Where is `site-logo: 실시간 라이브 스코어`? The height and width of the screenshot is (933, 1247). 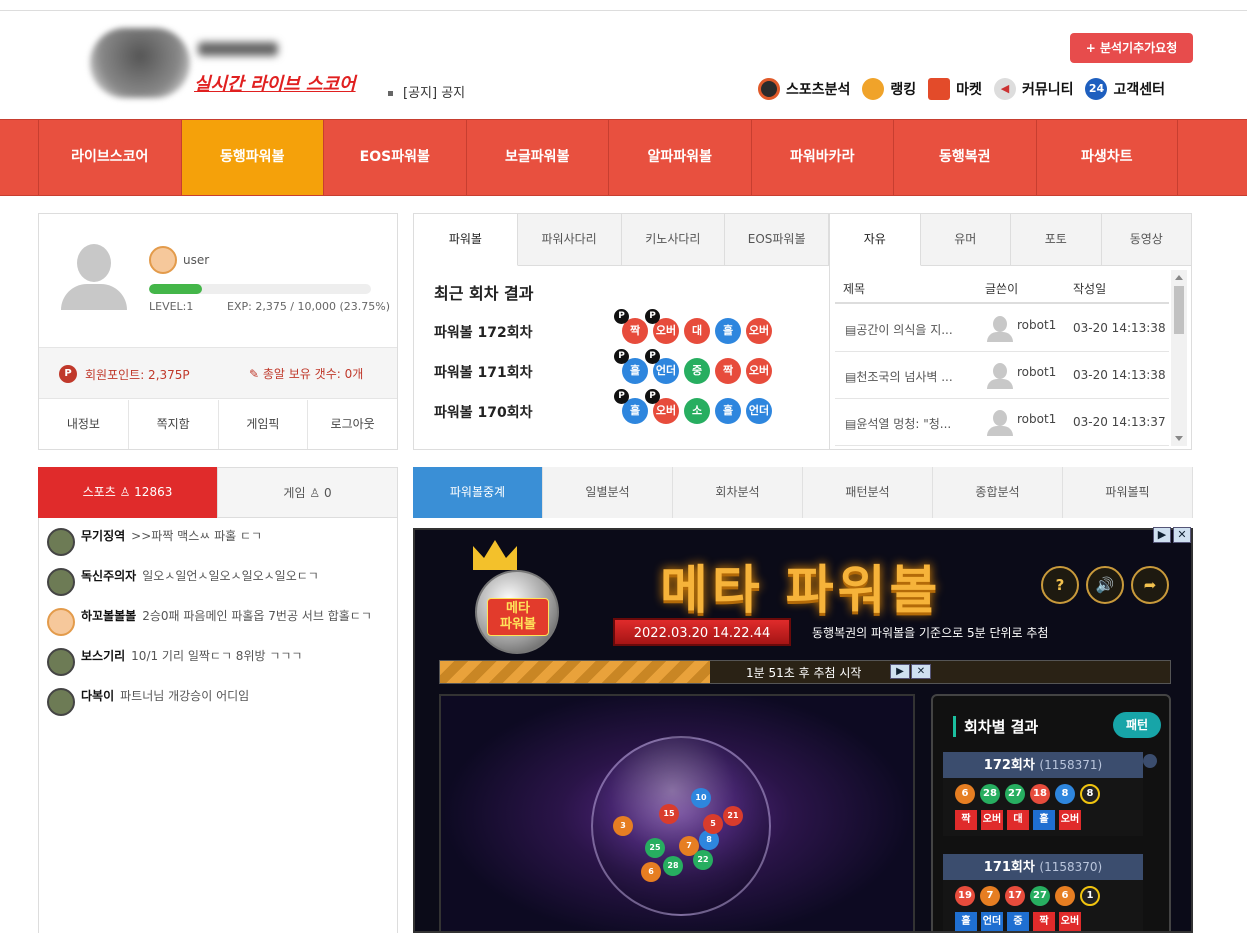 site-logo: 실시간 라이브 스코어 is located at coordinates (225, 63).